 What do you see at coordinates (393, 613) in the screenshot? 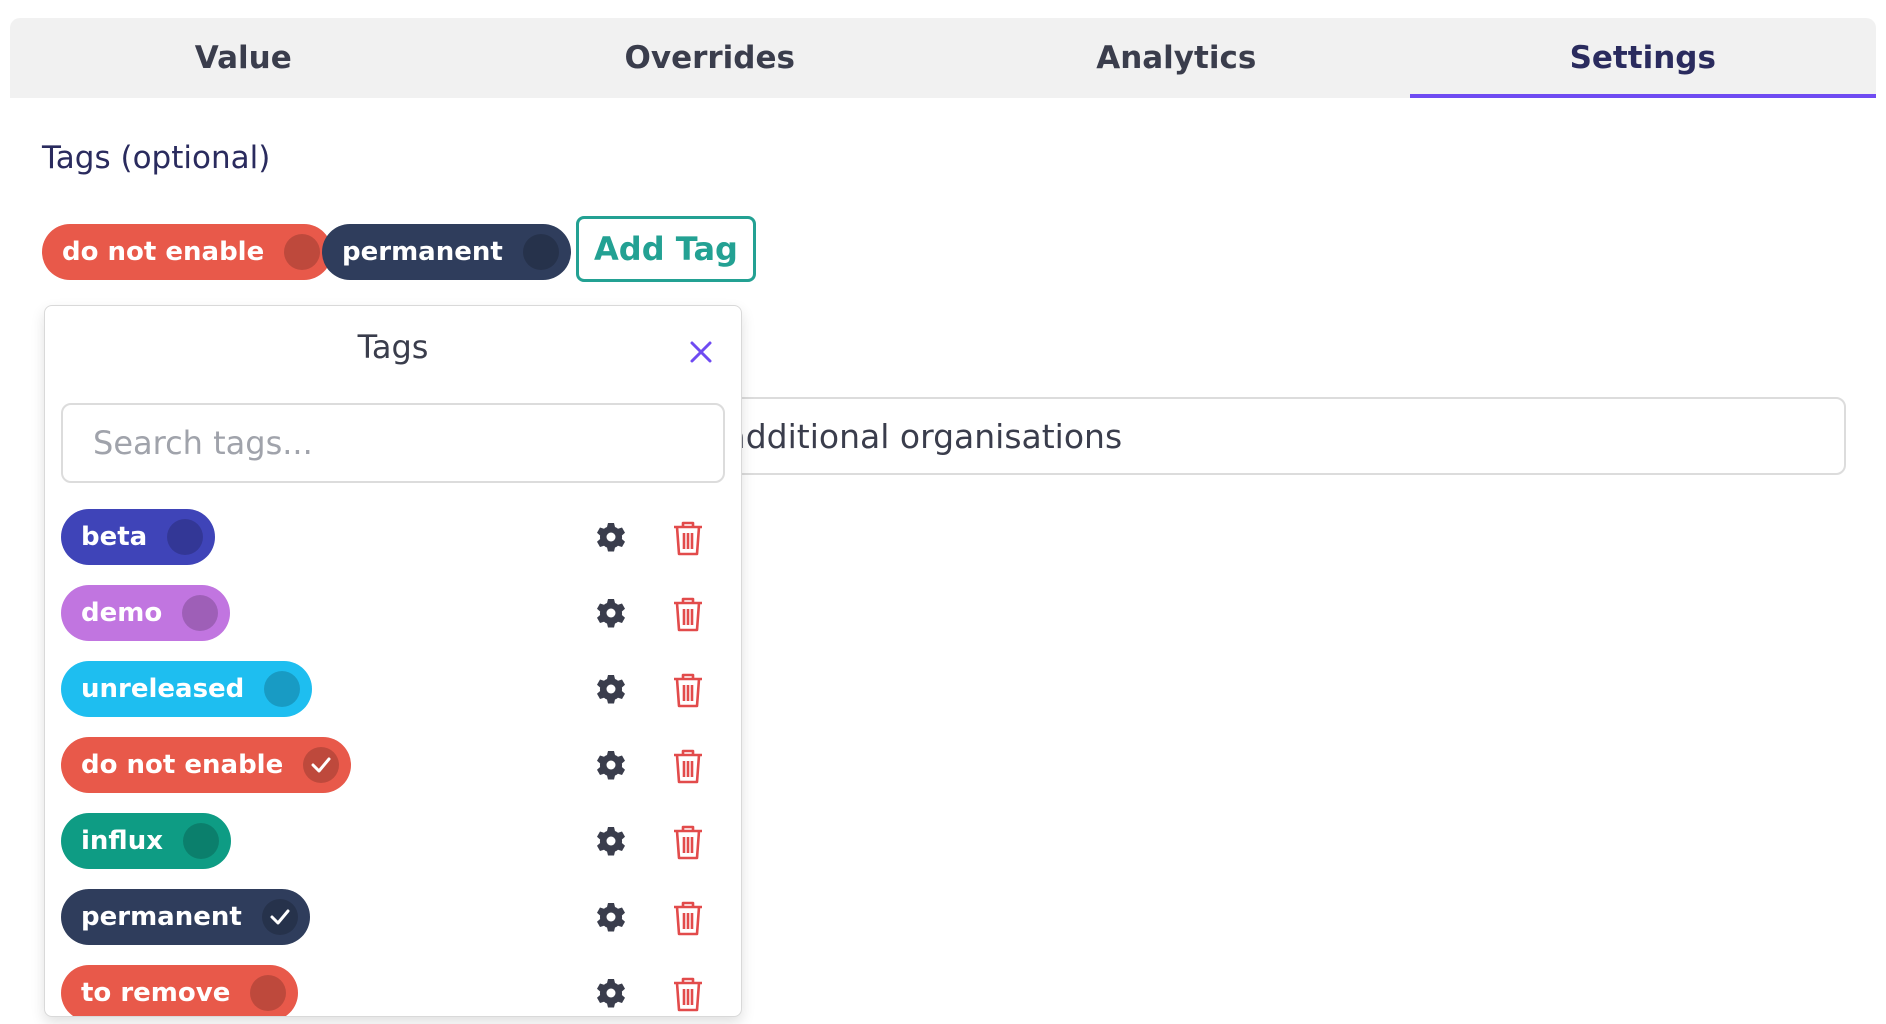
I see `tag-row-demo: demo` at bounding box center [393, 613].